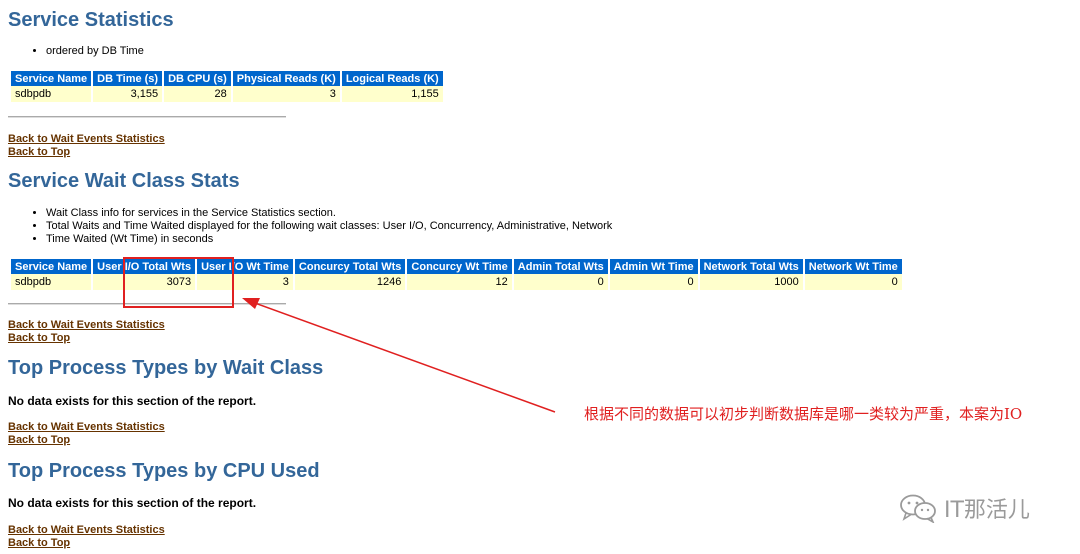 The width and height of the screenshot is (1080, 554). Describe the element at coordinates (987, 510) in the screenshot. I see `watermark-text: IT那活儿` at that location.